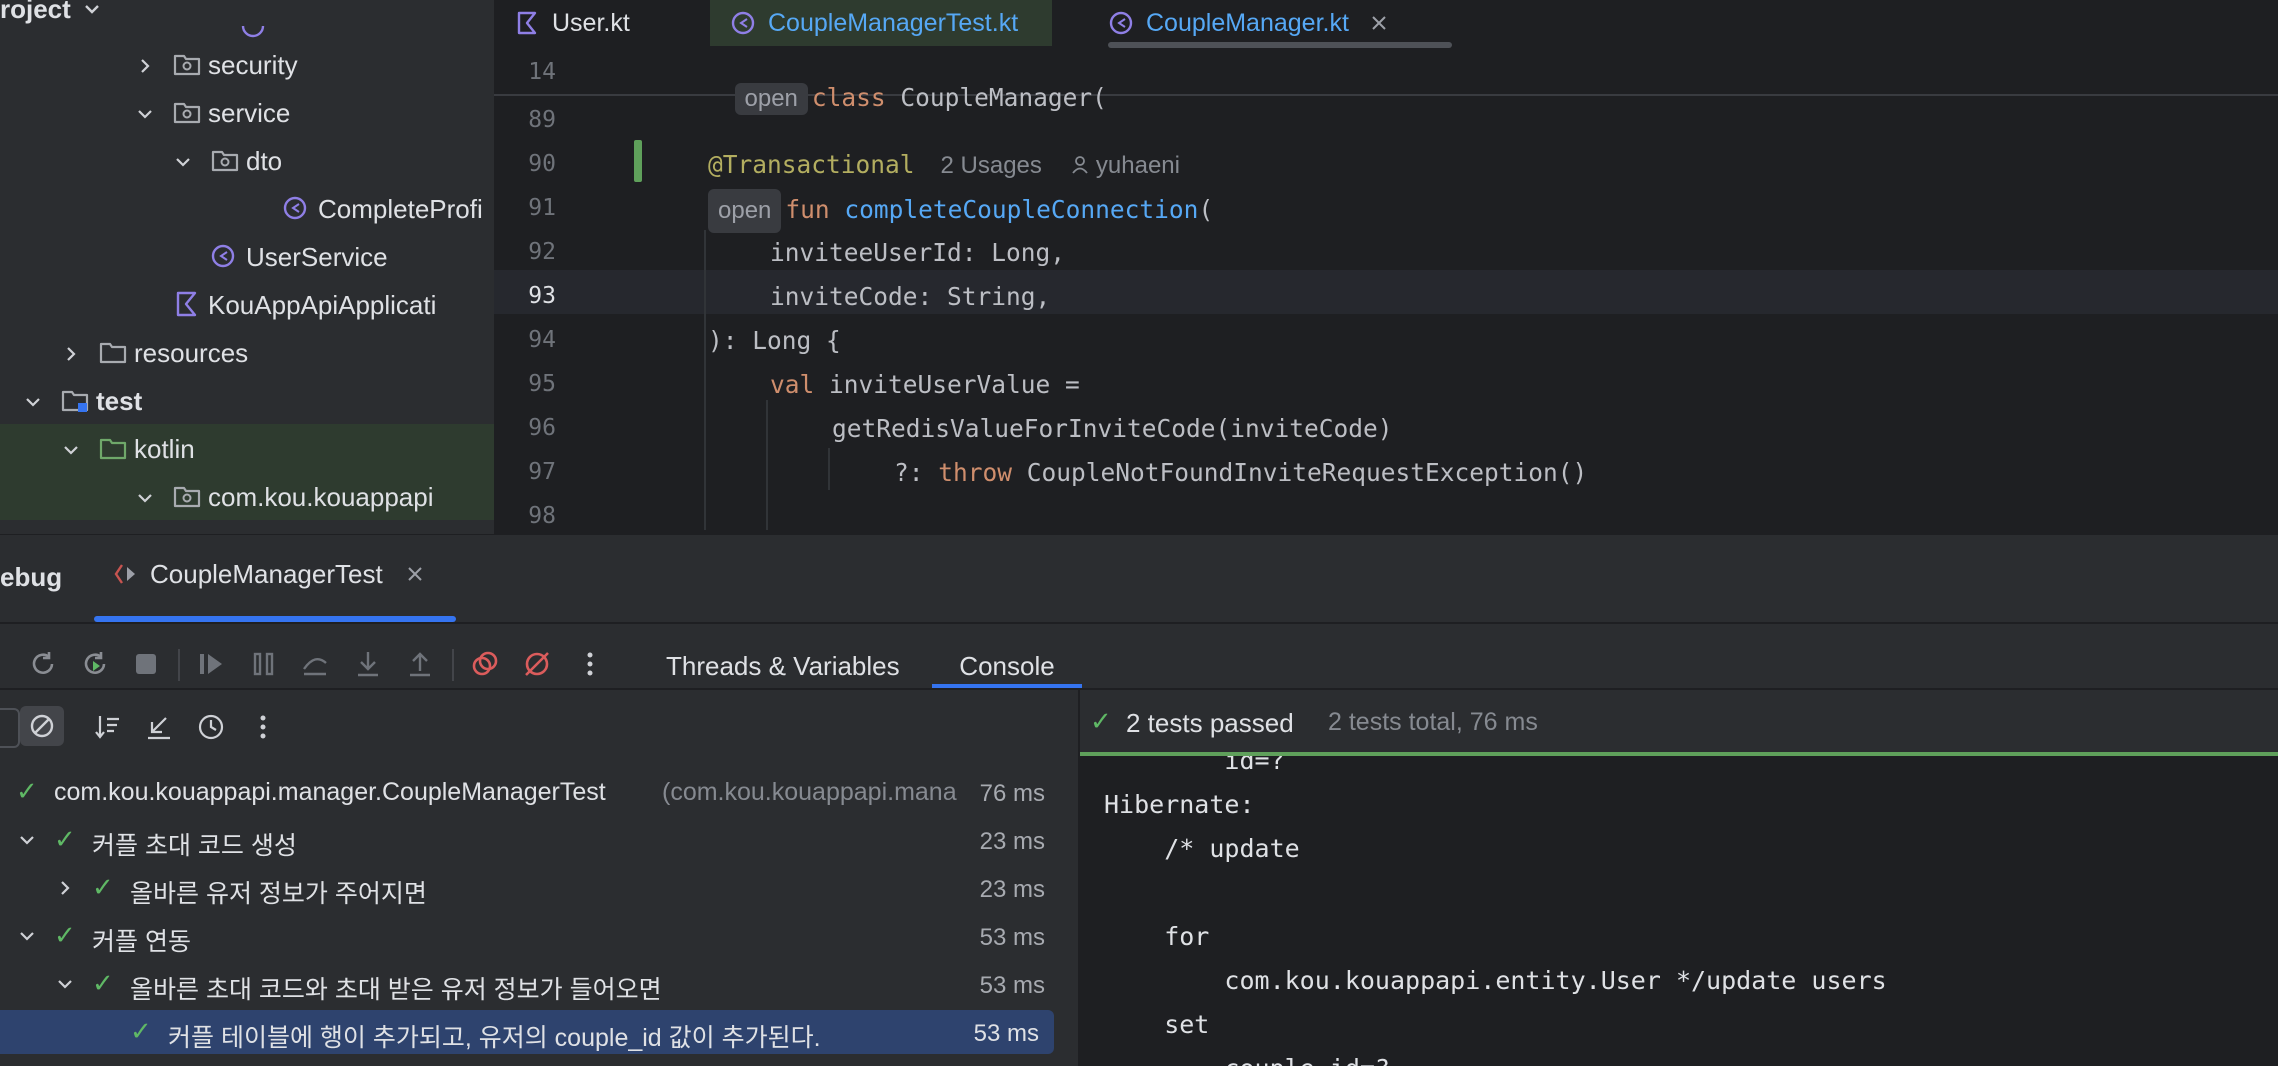 Image resolution: width=2278 pixels, height=1066 pixels. What do you see at coordinates (638, 161) in the screenshot?
I see `vcs-change-marker` at bounding box center [638, 161].